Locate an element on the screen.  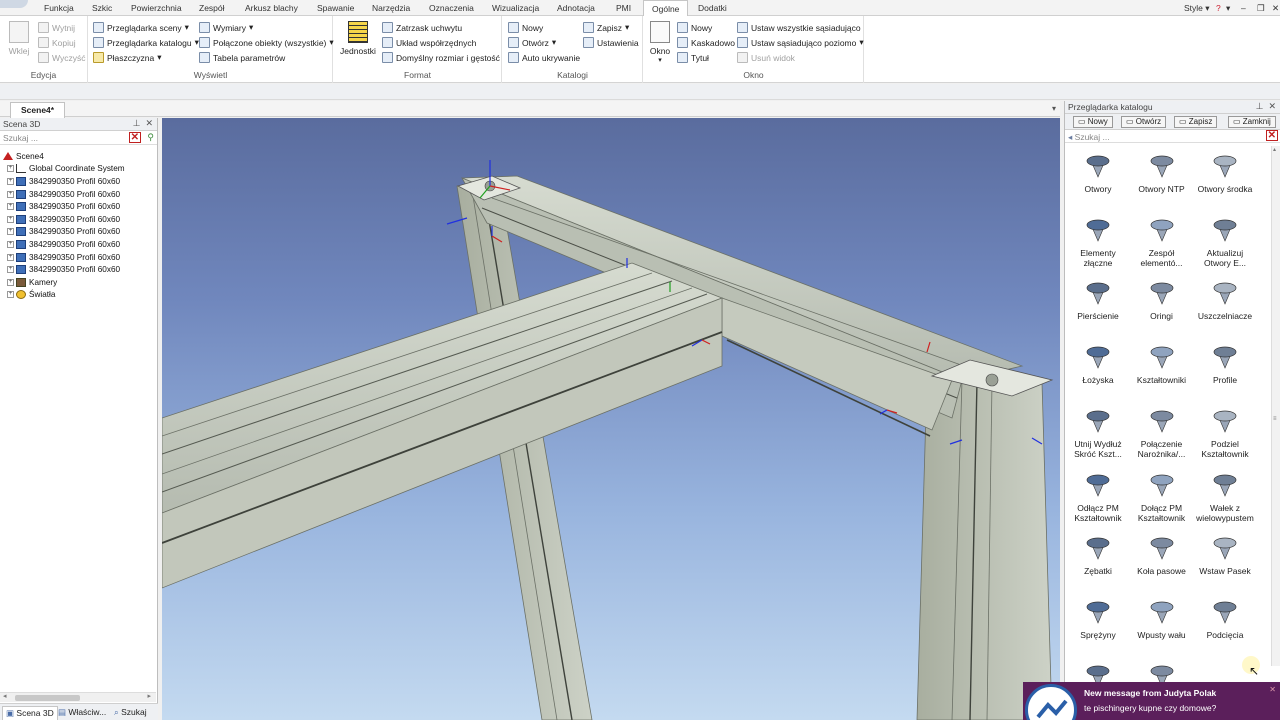
filter-icon: ⚲ is located at coordinates (150, 137).